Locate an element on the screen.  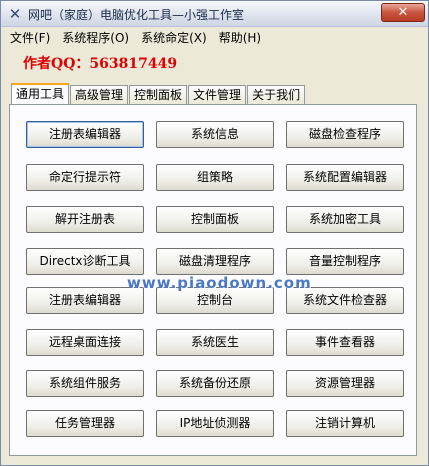
tab-advanced-management: 高级管理 is located at coordinates (99, 94).